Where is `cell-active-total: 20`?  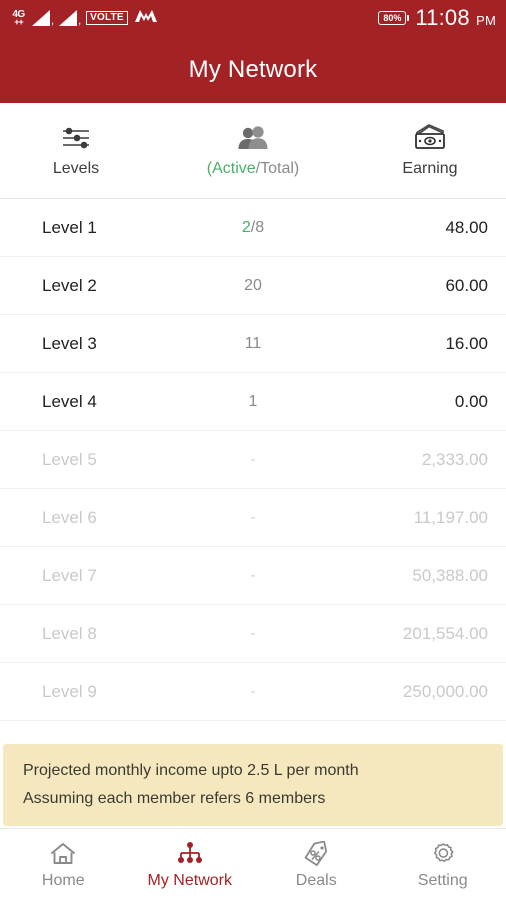
cell-active-total: 20 is located at coordinates (253, 285).